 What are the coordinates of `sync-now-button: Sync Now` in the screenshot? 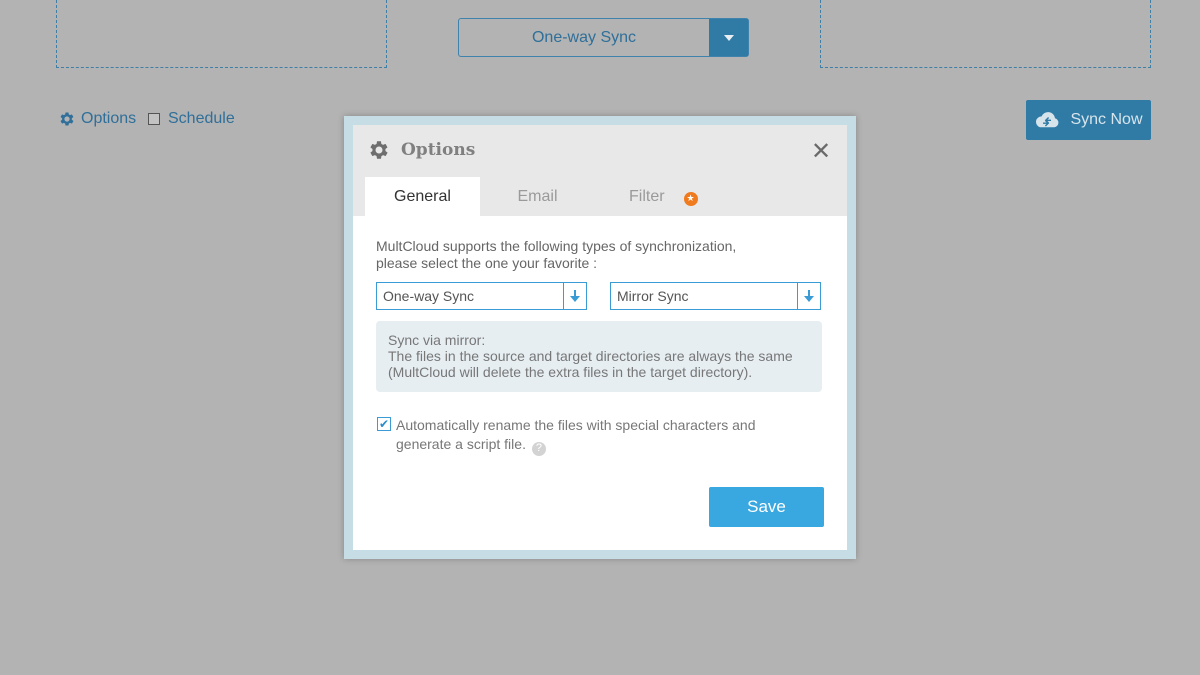 It's located at (1088, 120).